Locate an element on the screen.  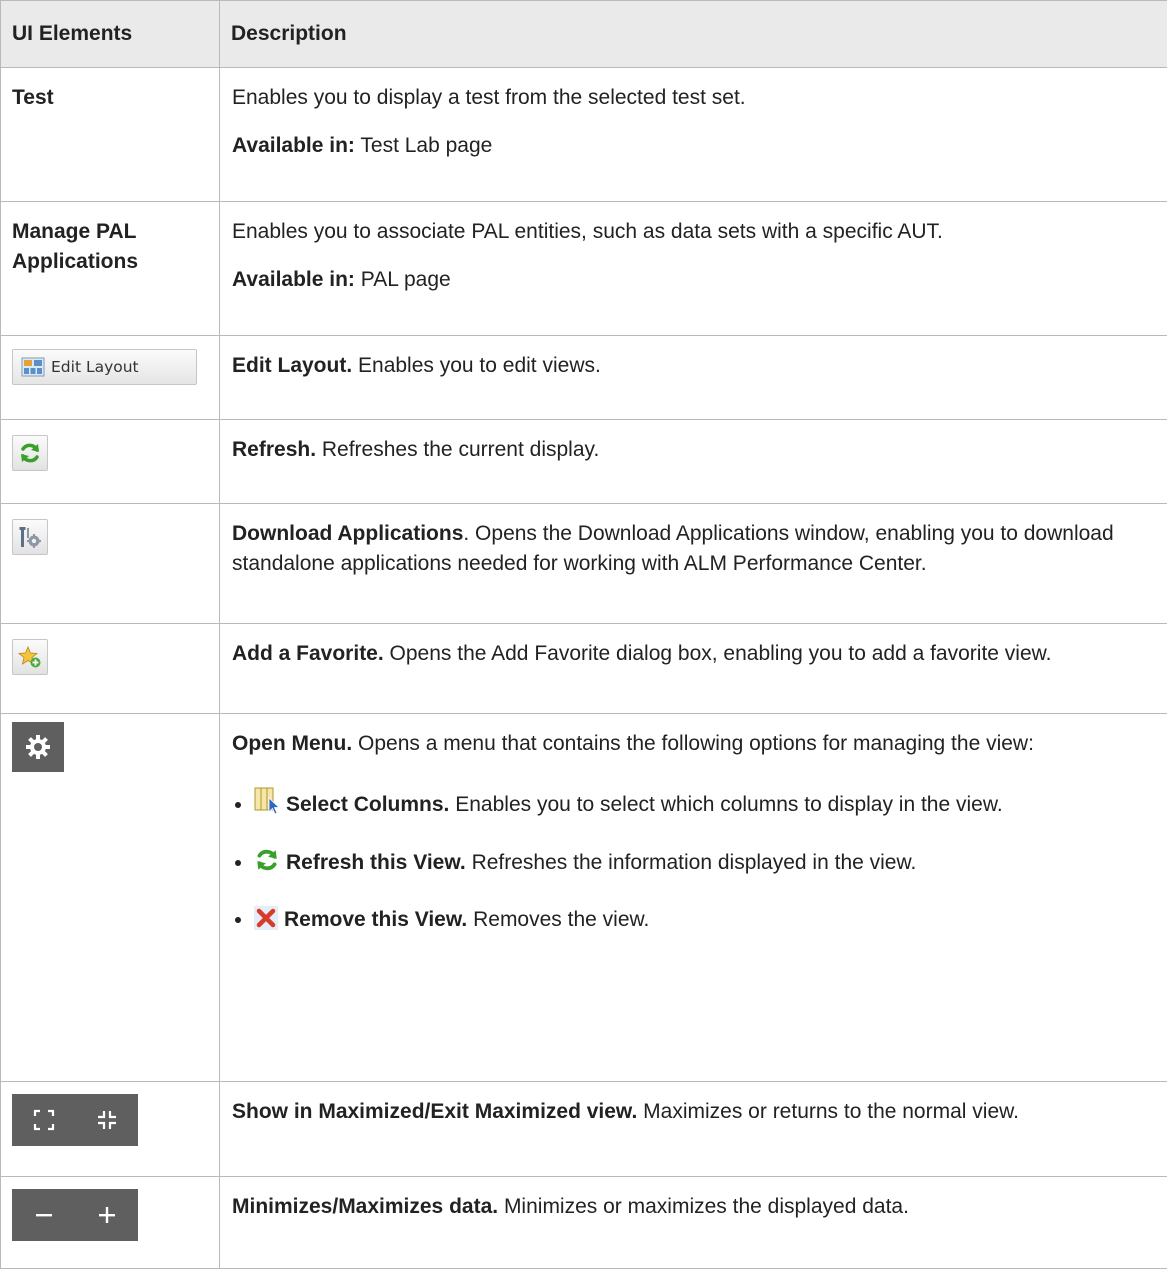
maximize-icon is located at coordinates (44, 1120).